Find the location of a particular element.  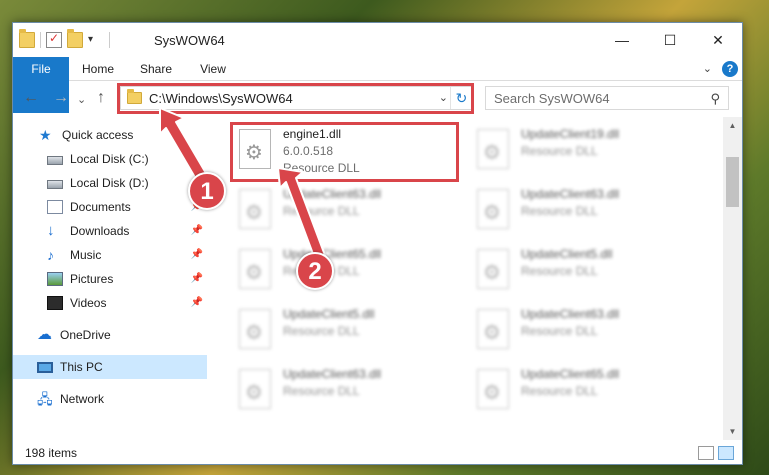

step-badge-1: 1 is located at coordinates (207, 191).